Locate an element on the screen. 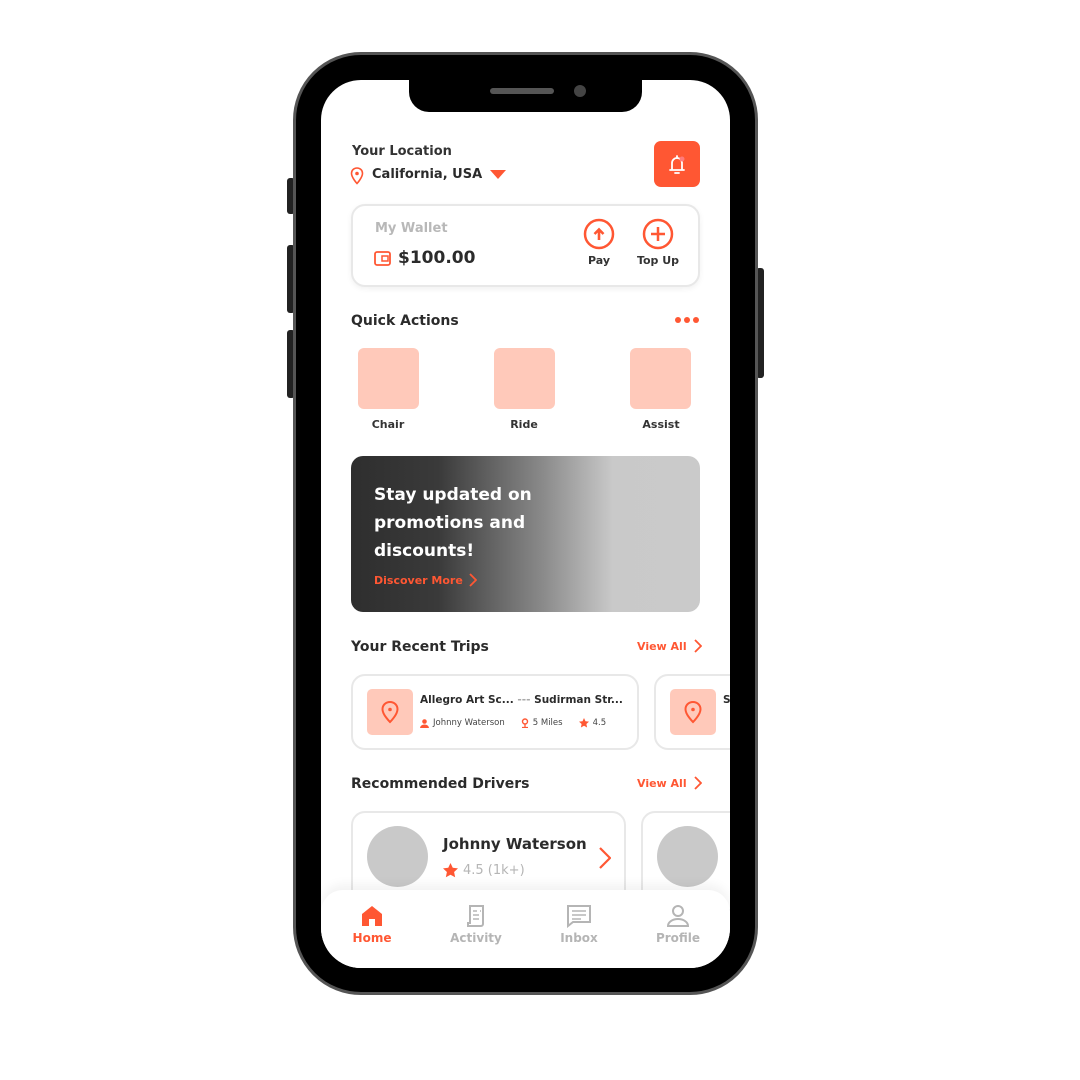 This screenshot has height=1080, width=1080. wallet-title: My Wallet is located at coordinates (411, 228).